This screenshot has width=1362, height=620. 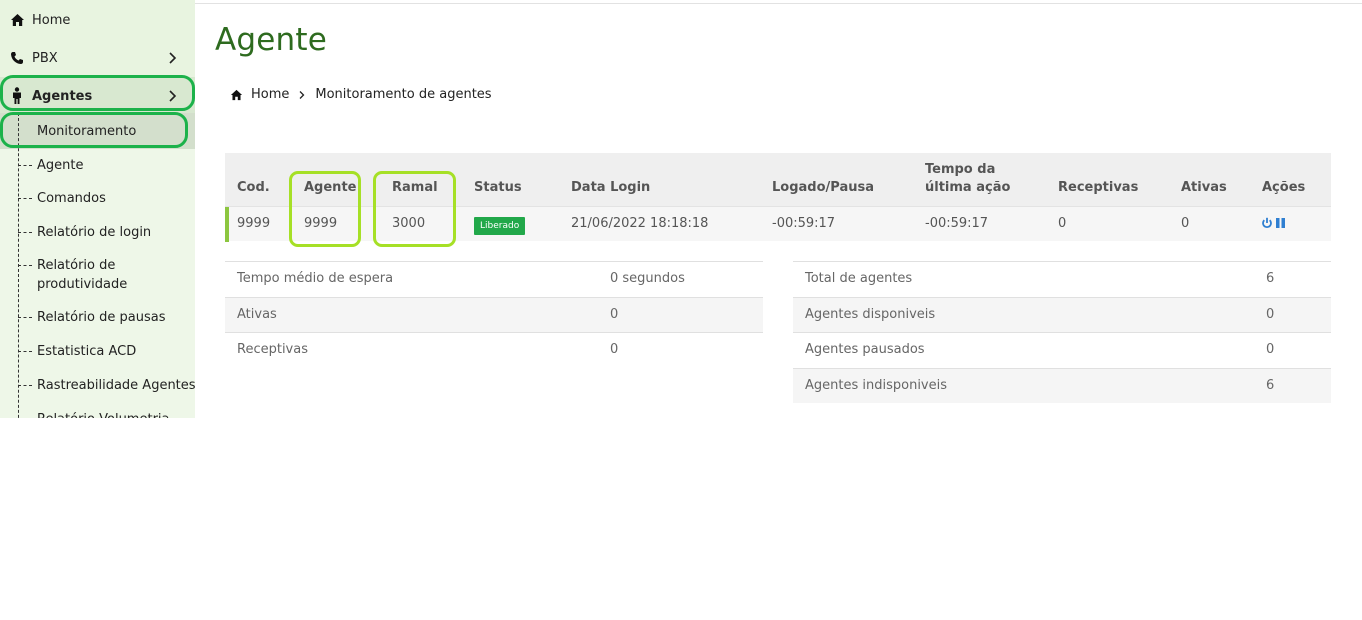 What do you see at coordinates (106, 232) in the screenshot?
I see `submenu-item-relatorio-login: Relatório de login` at bounding box center [106, 232].